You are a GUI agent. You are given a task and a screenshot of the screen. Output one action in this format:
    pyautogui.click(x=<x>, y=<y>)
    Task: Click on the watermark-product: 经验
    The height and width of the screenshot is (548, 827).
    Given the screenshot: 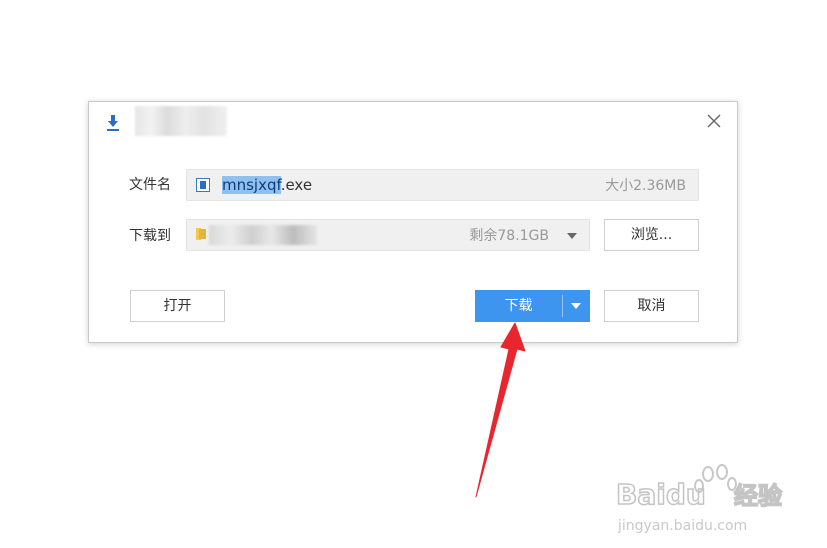 What is the action you would take?
    pyautogui.click(x=758, y=496)
    